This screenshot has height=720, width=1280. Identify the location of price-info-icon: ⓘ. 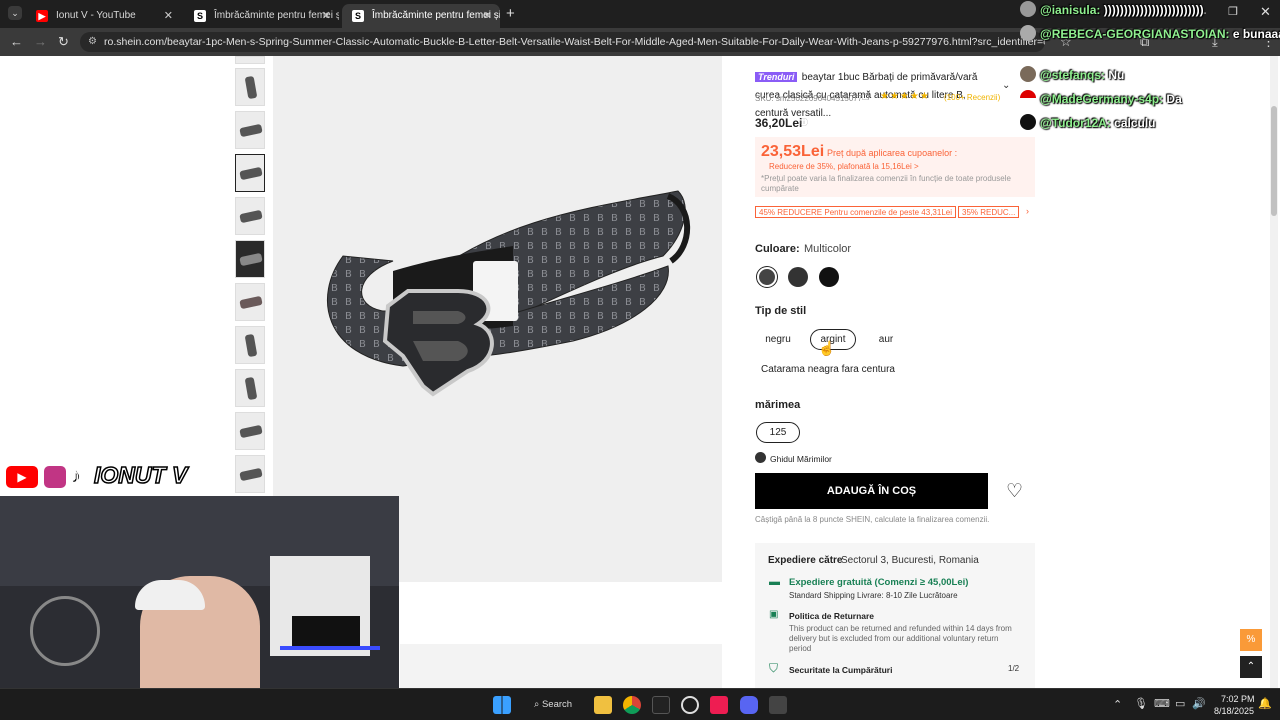
(804, 122).